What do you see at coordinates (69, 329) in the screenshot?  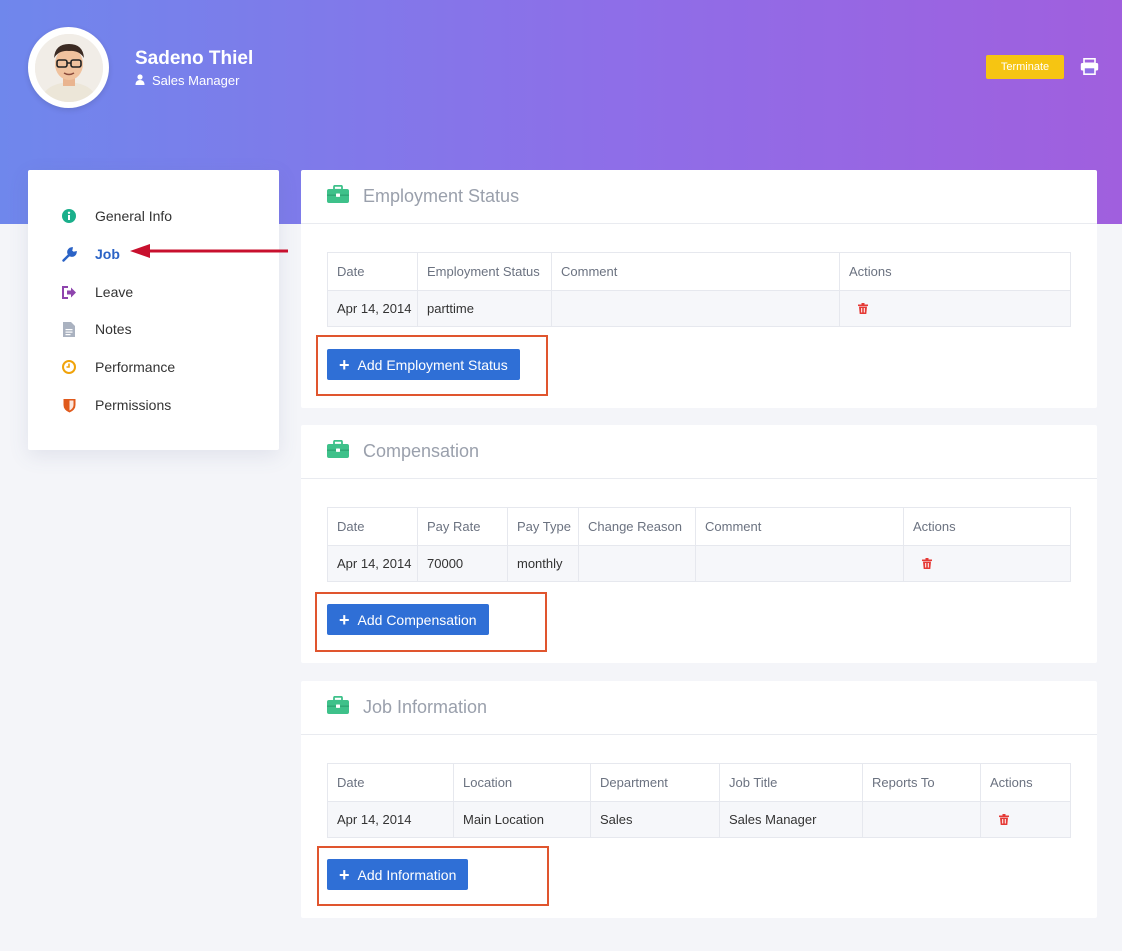 I see `document-icon` at bounding box center [69, 329].